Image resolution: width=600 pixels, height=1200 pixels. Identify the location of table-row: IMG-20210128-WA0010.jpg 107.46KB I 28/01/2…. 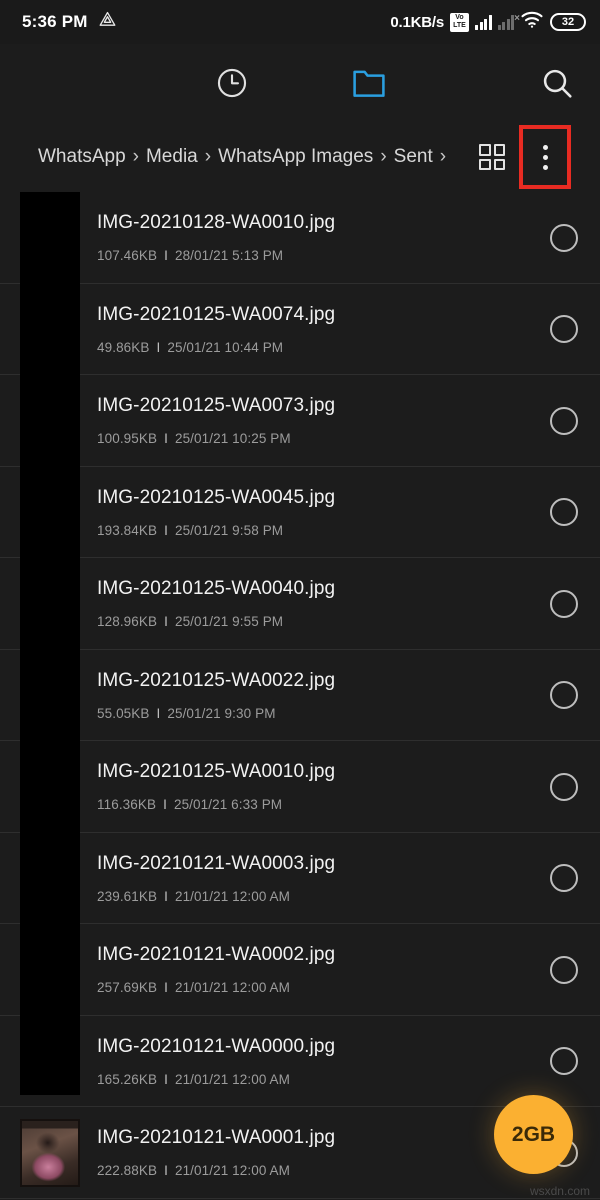
(300, 238).